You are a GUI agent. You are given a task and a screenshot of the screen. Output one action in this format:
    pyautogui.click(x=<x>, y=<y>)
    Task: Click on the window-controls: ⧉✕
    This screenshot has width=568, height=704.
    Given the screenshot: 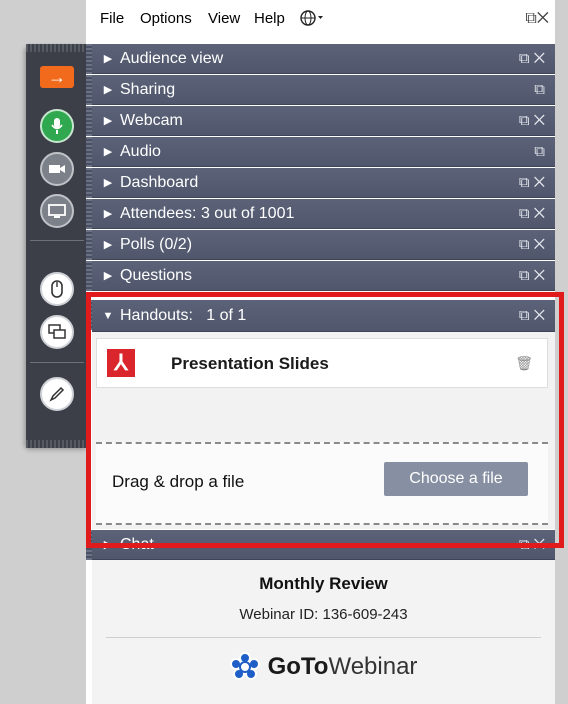 What is the action you would take?
    pyautogui.click(x=537, y=19)
    